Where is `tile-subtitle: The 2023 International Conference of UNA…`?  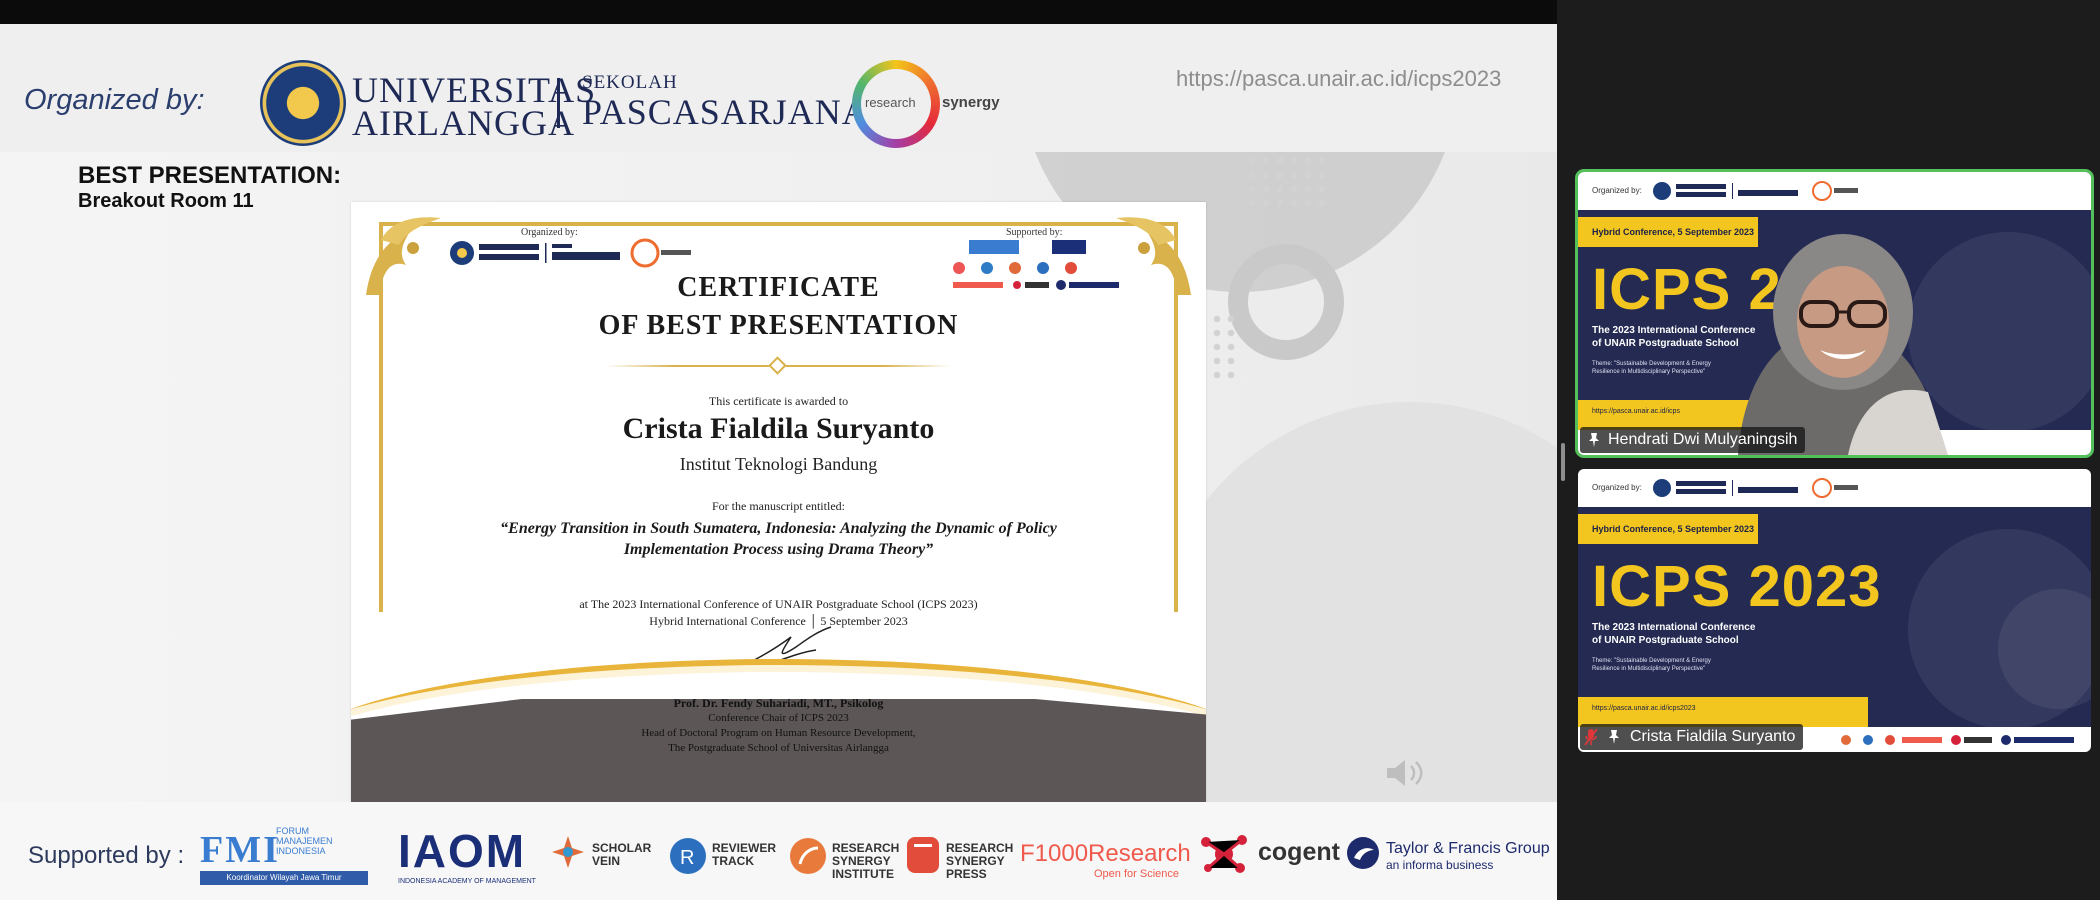 tile-subtitle: The 2023 International Conference of UNA… is located at coordinates (1673, 634).